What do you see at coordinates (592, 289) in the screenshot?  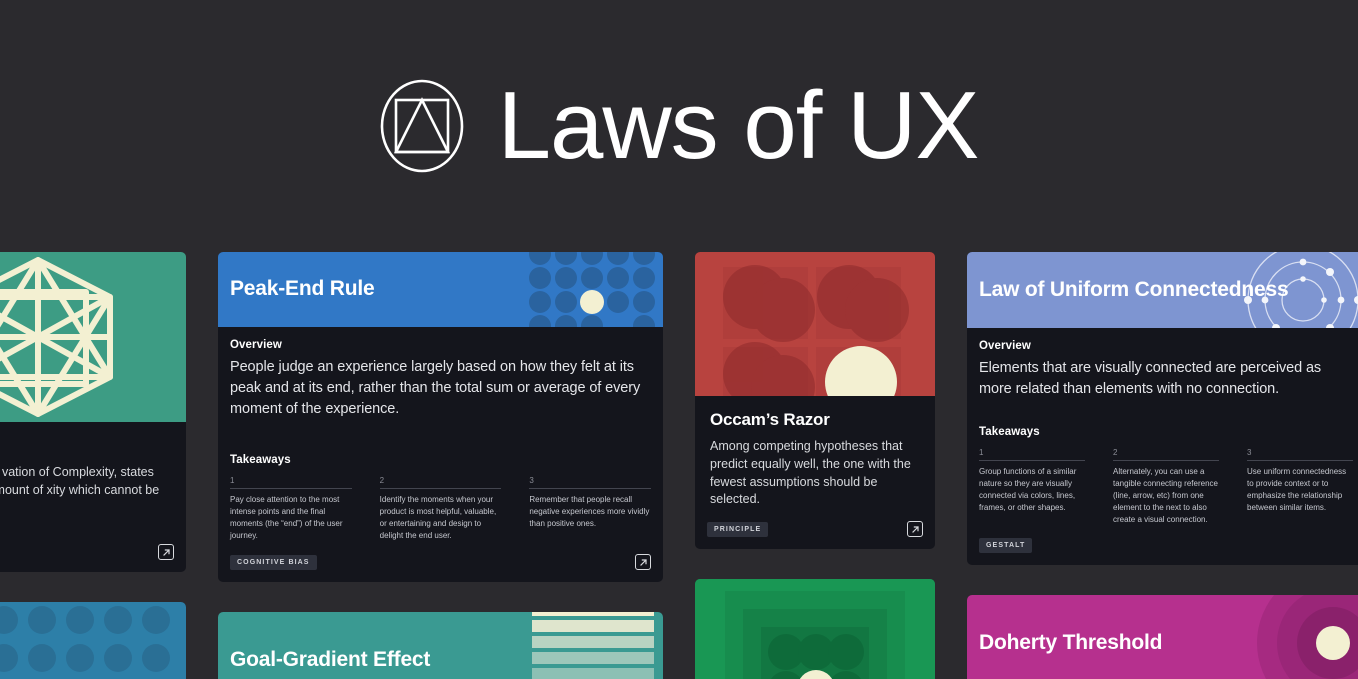 I see `dot-grid-with-highlight-icon` at bounding box center [592, 289].